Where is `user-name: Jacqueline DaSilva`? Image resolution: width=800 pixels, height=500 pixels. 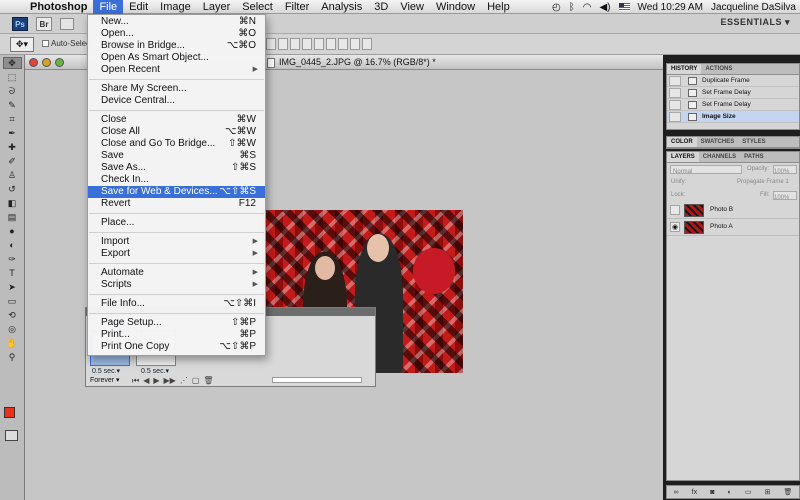
user-name: Jacqueline DaSilva is located at coordinates (753, 7).